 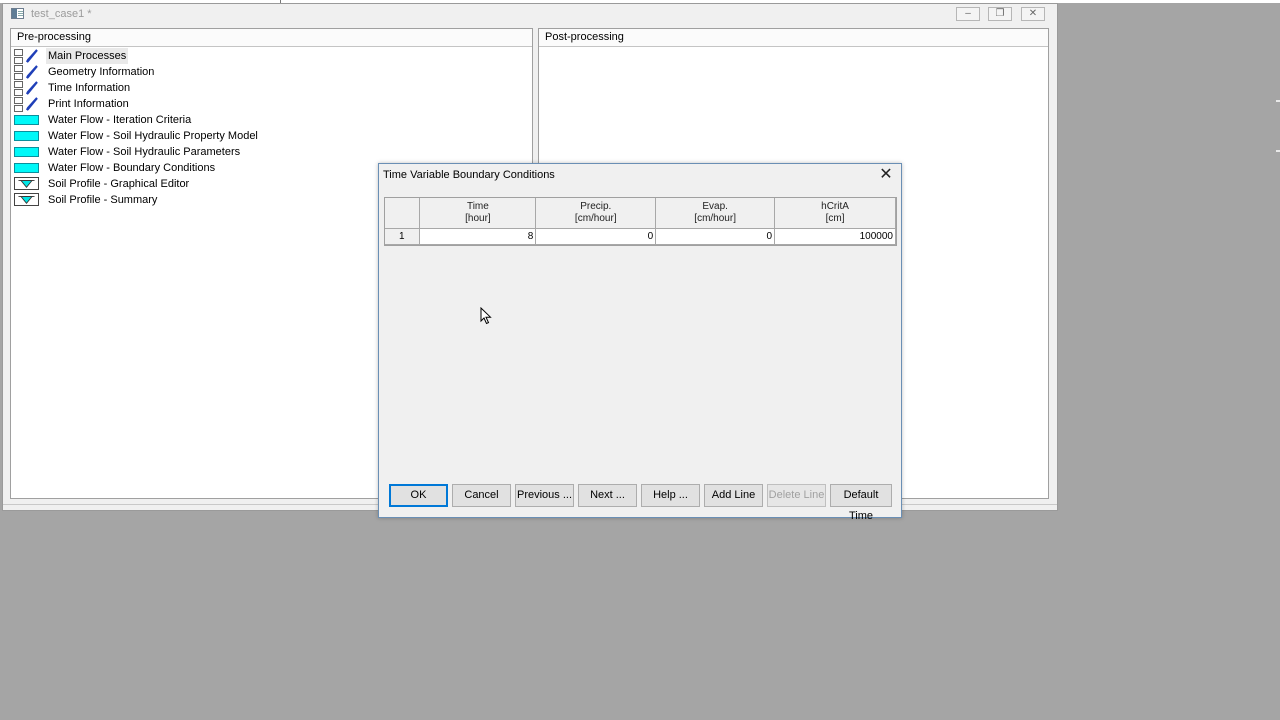 I want to click on column-header-evap: Evap. [cm/hour], so click(x=715, y=213).